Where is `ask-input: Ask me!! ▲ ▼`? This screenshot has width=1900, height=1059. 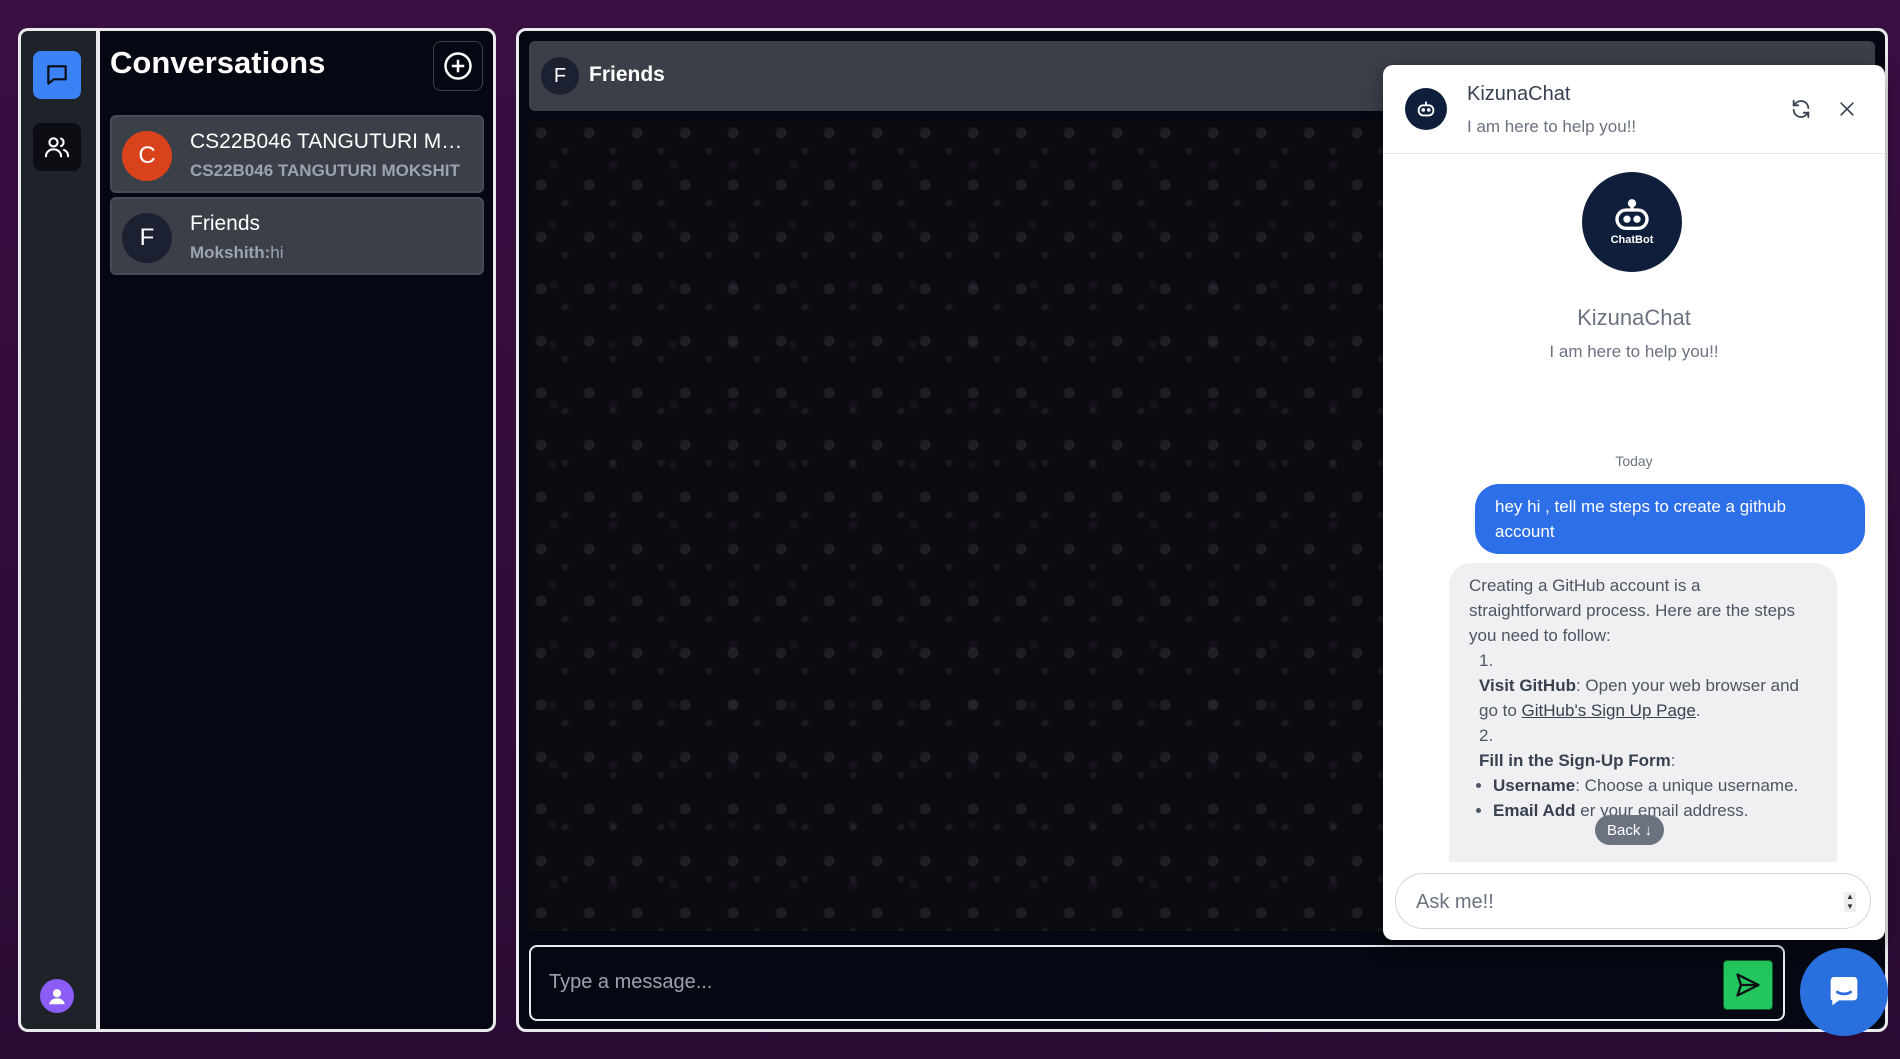
ask-input: Ask me!! ▲ ▼ is located at coordinates (1633, 901).